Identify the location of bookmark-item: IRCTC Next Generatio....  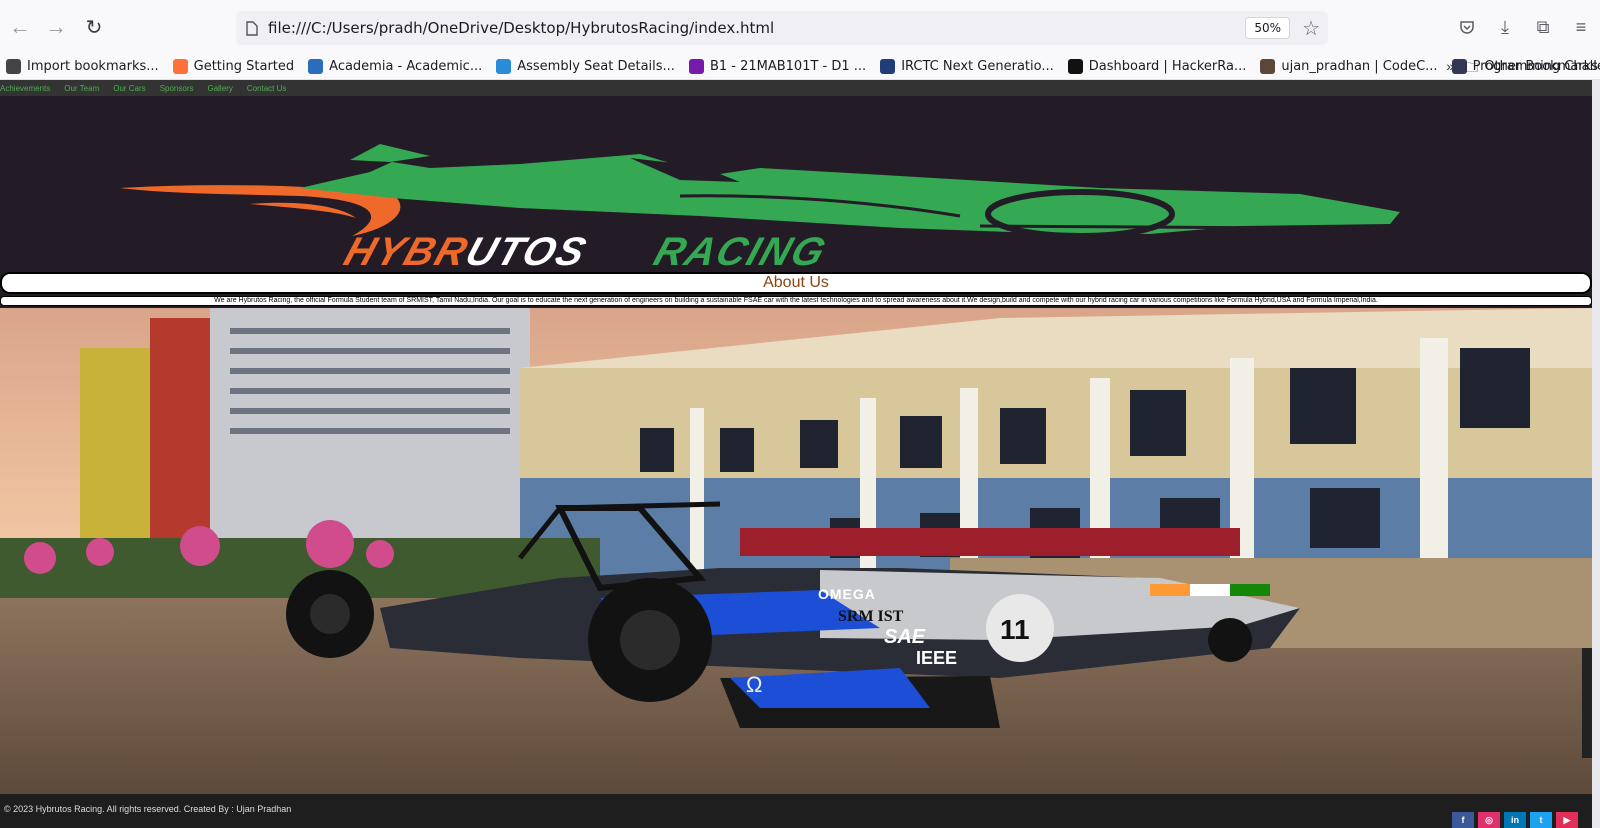
(967, 66).